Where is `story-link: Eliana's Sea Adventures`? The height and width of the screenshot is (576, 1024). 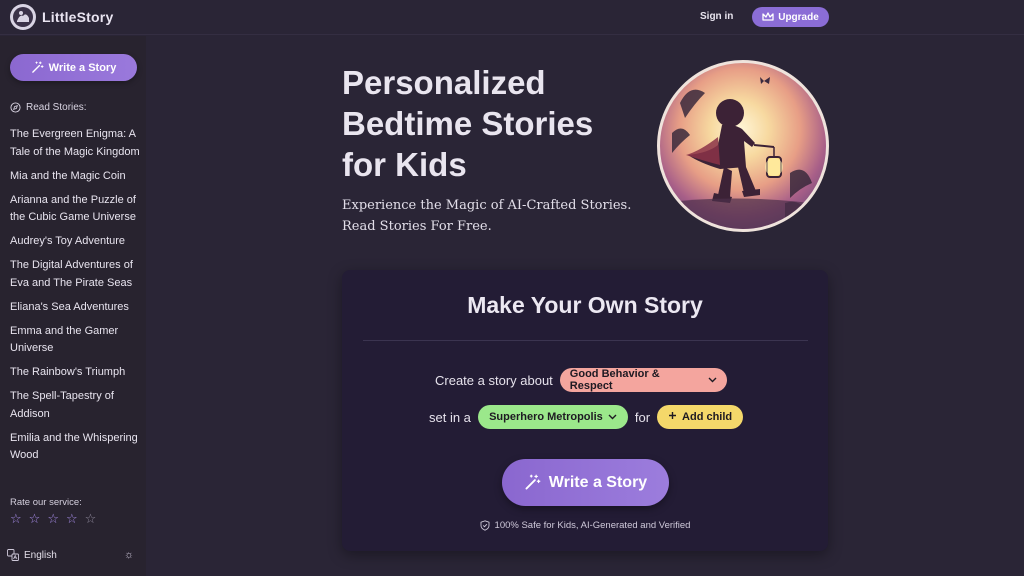 story-link: Eliana's Sea Adventures is located at coordinates (75, 308).